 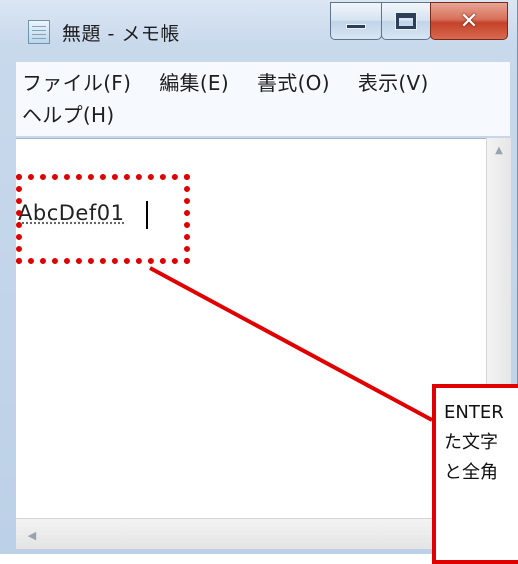 I want to click on callout-line-3: と全角, so click(x=471, y=472).